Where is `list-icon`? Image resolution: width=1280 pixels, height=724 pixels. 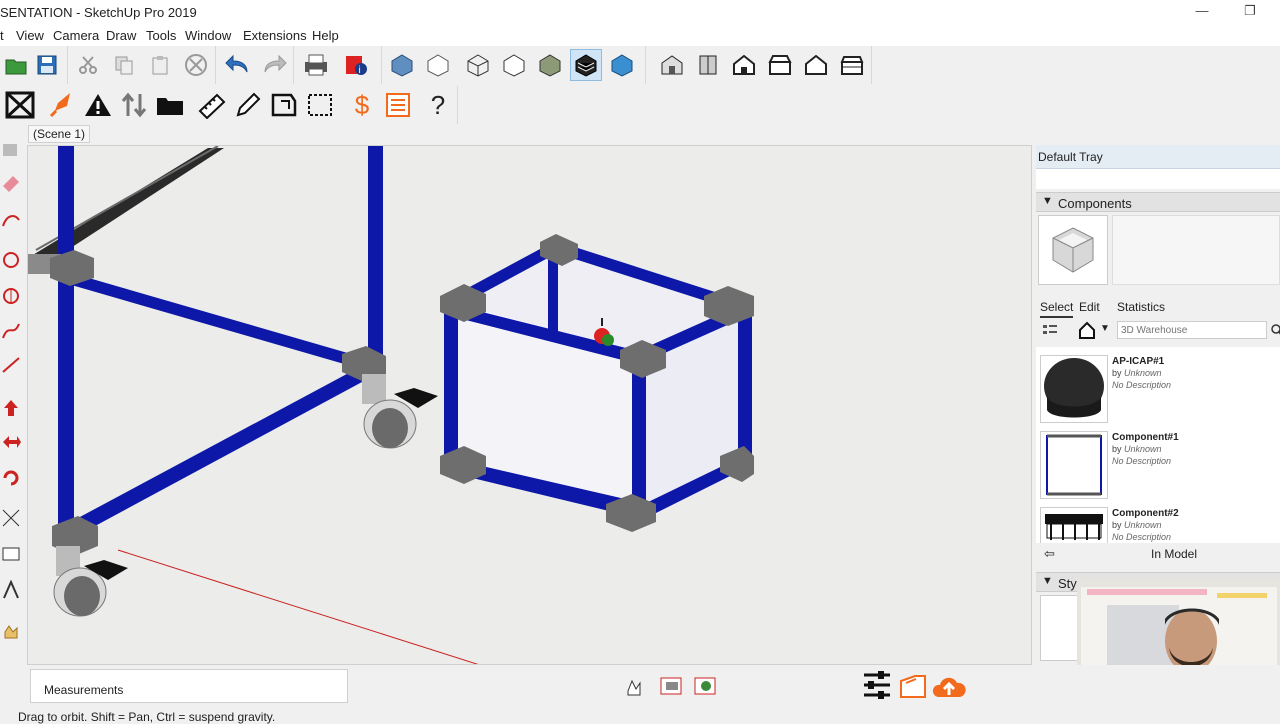 list-icon is located at coordinates (398, 105).